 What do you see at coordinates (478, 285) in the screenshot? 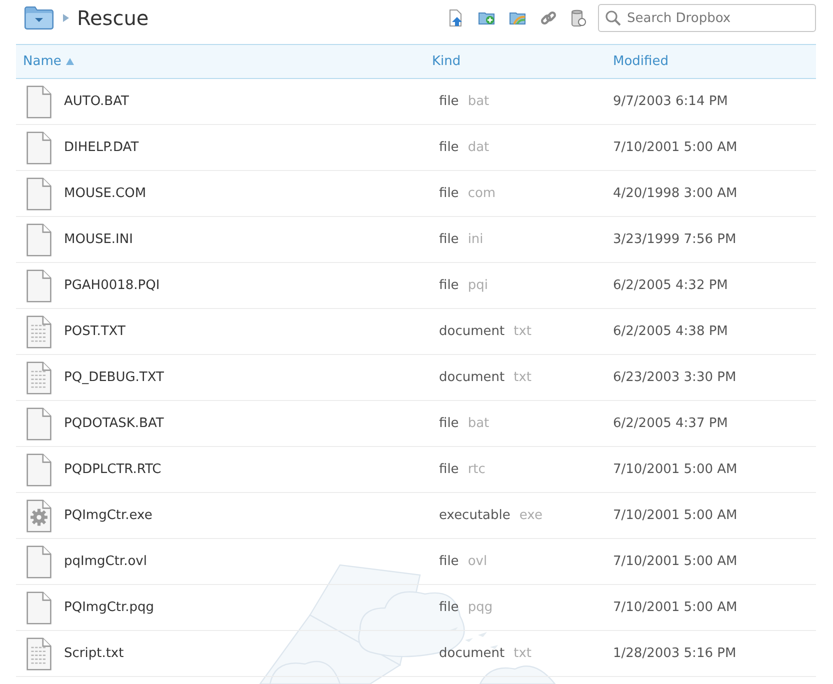
I see `file-extension: pqi` at bounding box center [478, 285].